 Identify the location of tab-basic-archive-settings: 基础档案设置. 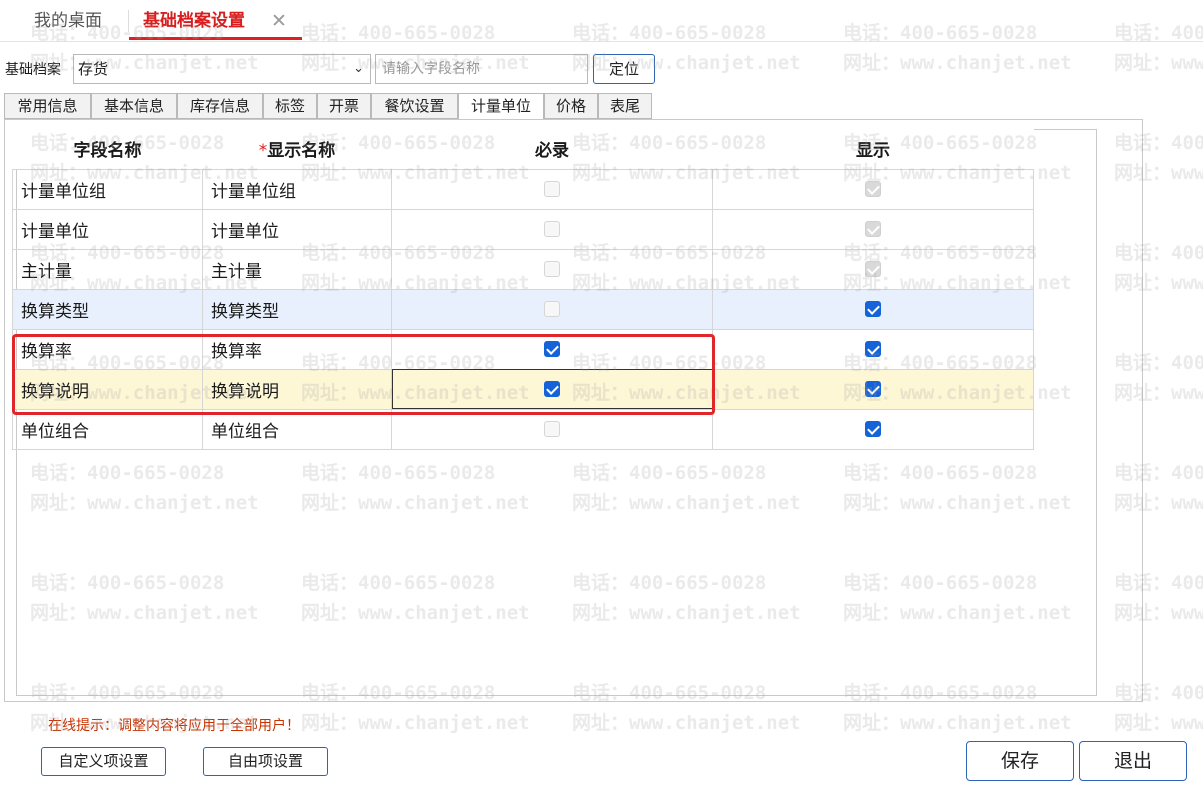
(194, 21).